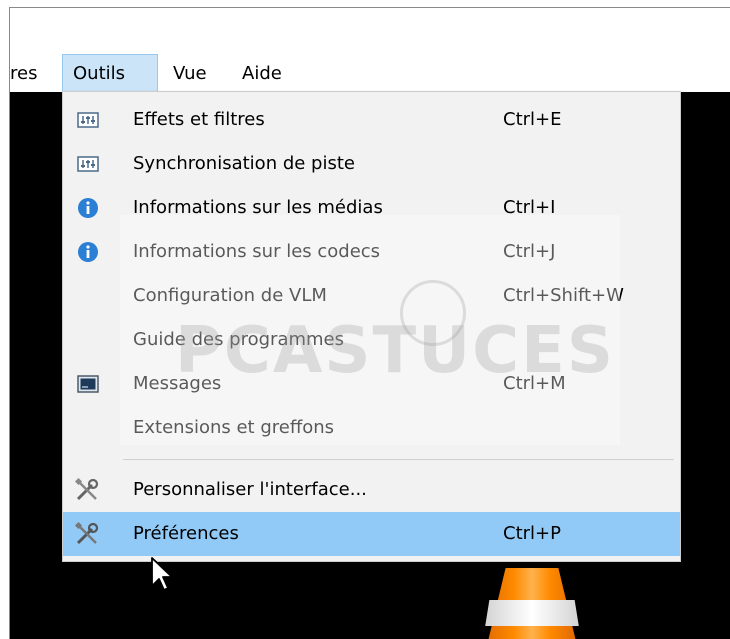 Image resolution: width=730 pixels, height=639 pixels. What do you see at coordinates (88, 384) in the screenshot?
I see `console-icon` at bounding box center [88, 384].